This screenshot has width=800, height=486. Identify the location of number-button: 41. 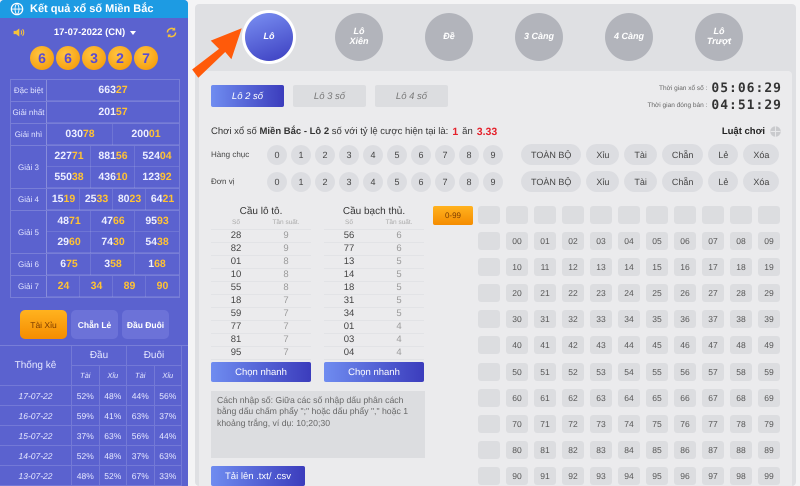
(545, 345).